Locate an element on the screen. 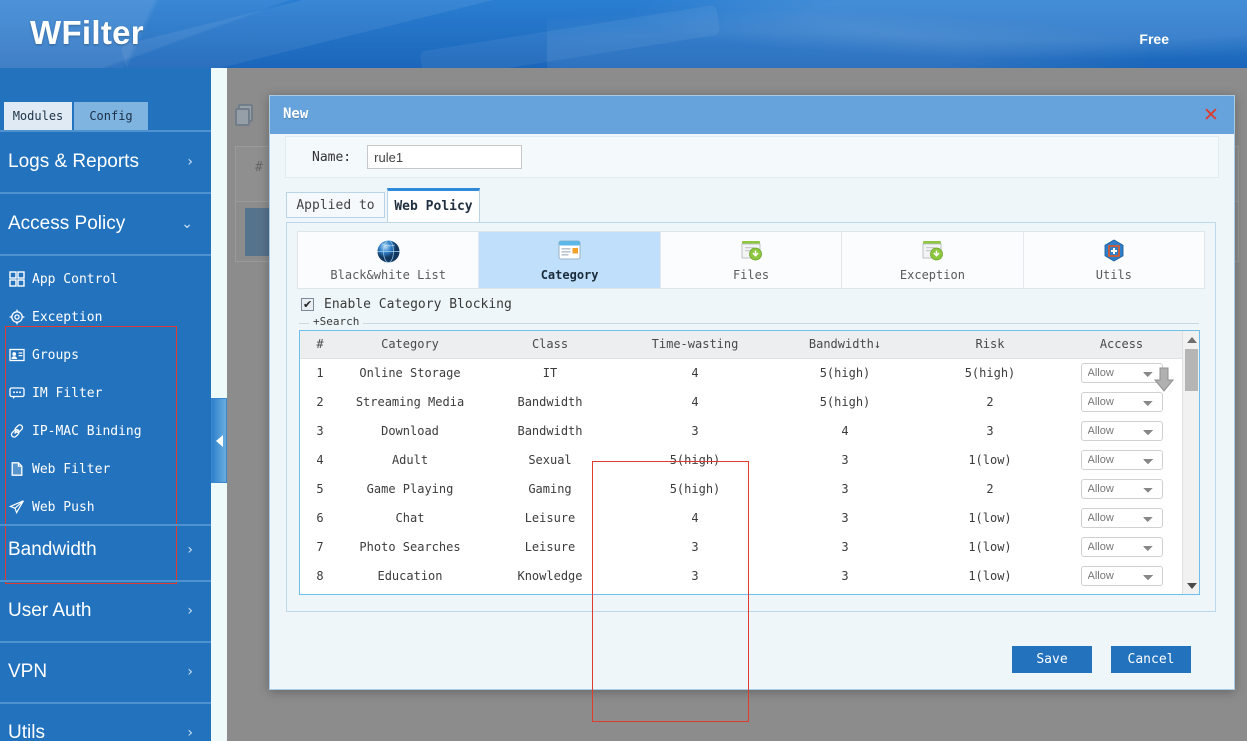  app-header-banner: WFilter Free is located at coordinates (623, 34).